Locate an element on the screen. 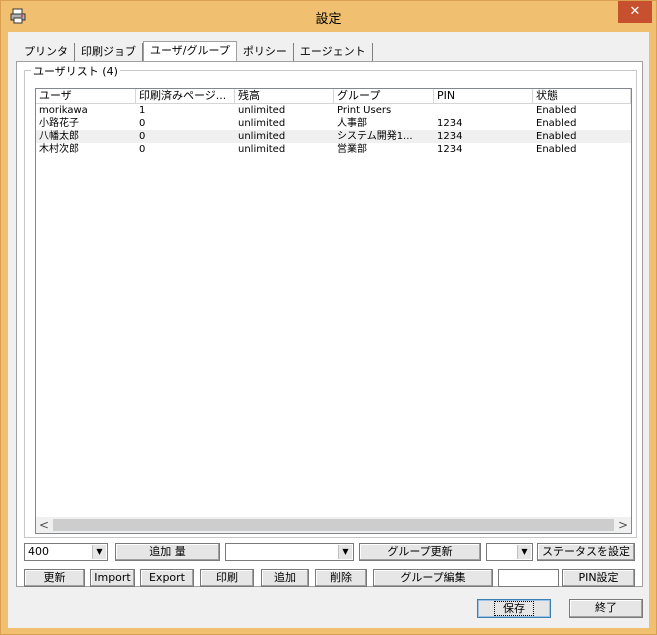  set-status-button: ステータスを設定 is located at coordinates (586, 552).